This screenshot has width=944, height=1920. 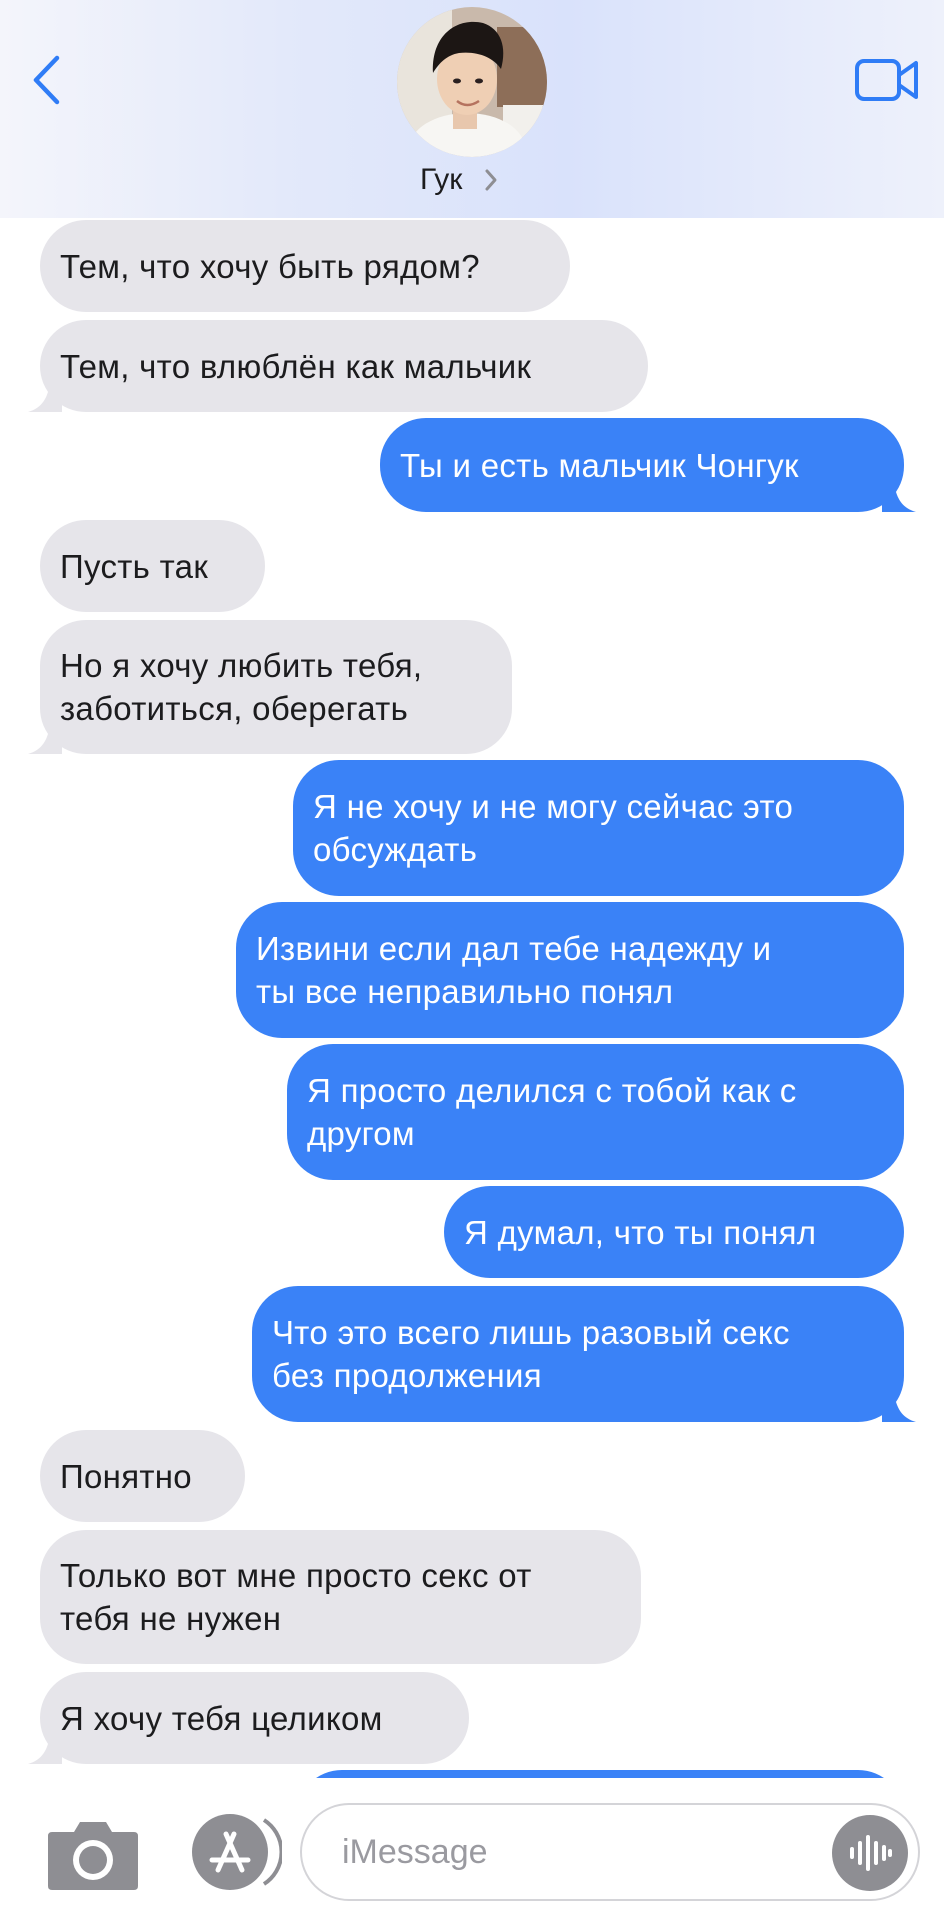 What do you see at coordinates (134, 566) in the screenshot?
I see `message-text: Пусть так` at bounding box center [134, 566].